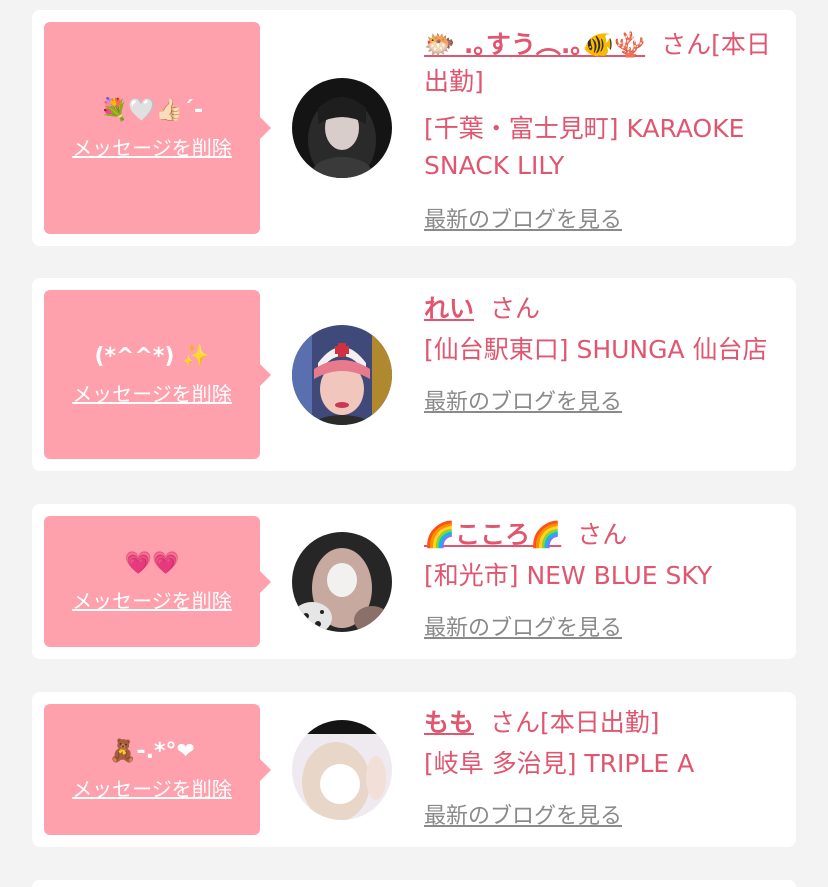 The height and width of the screenshot is (887, 828). What do you see at coordinates (157, 769) in the screenshot?
I see `message-bubble: 🧸-.*°❤ メッセージを削除` at bounding box center [157, 769].